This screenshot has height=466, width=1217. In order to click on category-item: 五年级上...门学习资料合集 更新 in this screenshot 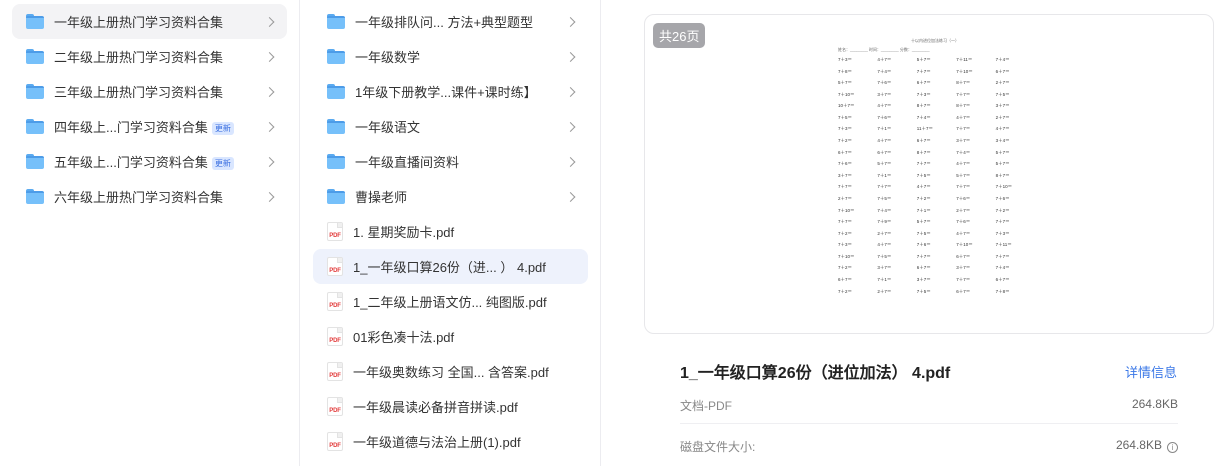, I will do `click(149, 161)`.